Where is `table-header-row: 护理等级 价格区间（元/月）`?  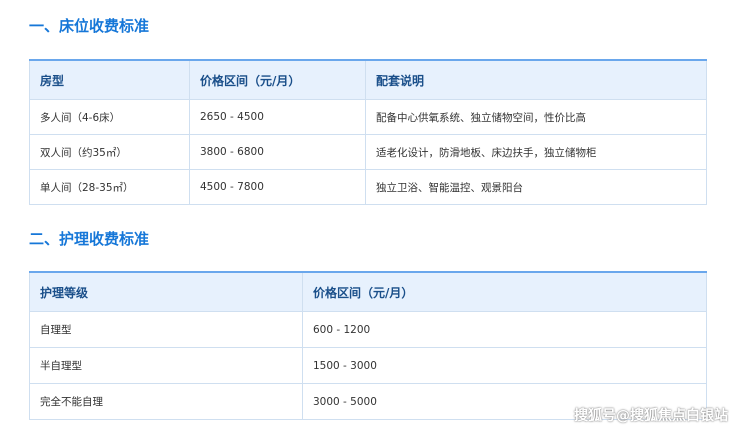
table-header-row: 护理等级 价格区间（元/月） is located at coordinates (368, 291).